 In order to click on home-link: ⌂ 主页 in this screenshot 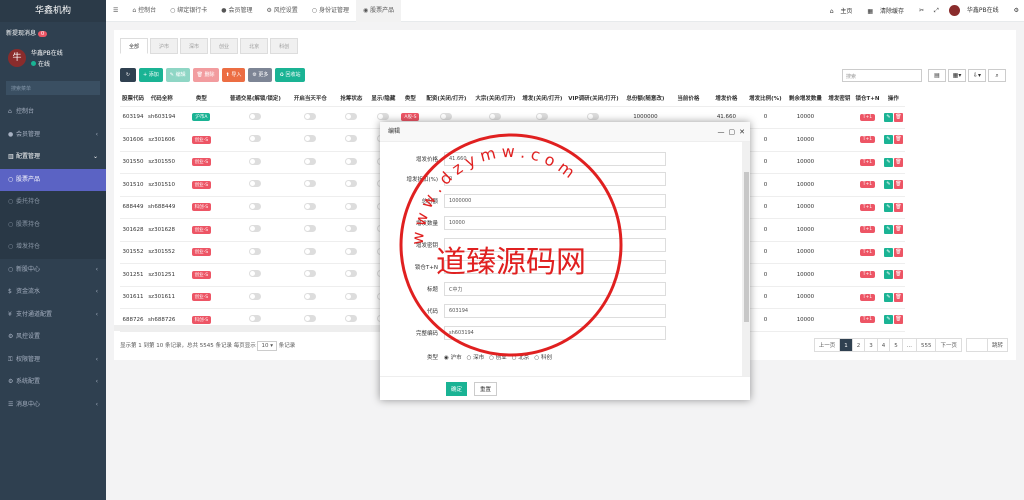, I will do `click(844, 10)`.